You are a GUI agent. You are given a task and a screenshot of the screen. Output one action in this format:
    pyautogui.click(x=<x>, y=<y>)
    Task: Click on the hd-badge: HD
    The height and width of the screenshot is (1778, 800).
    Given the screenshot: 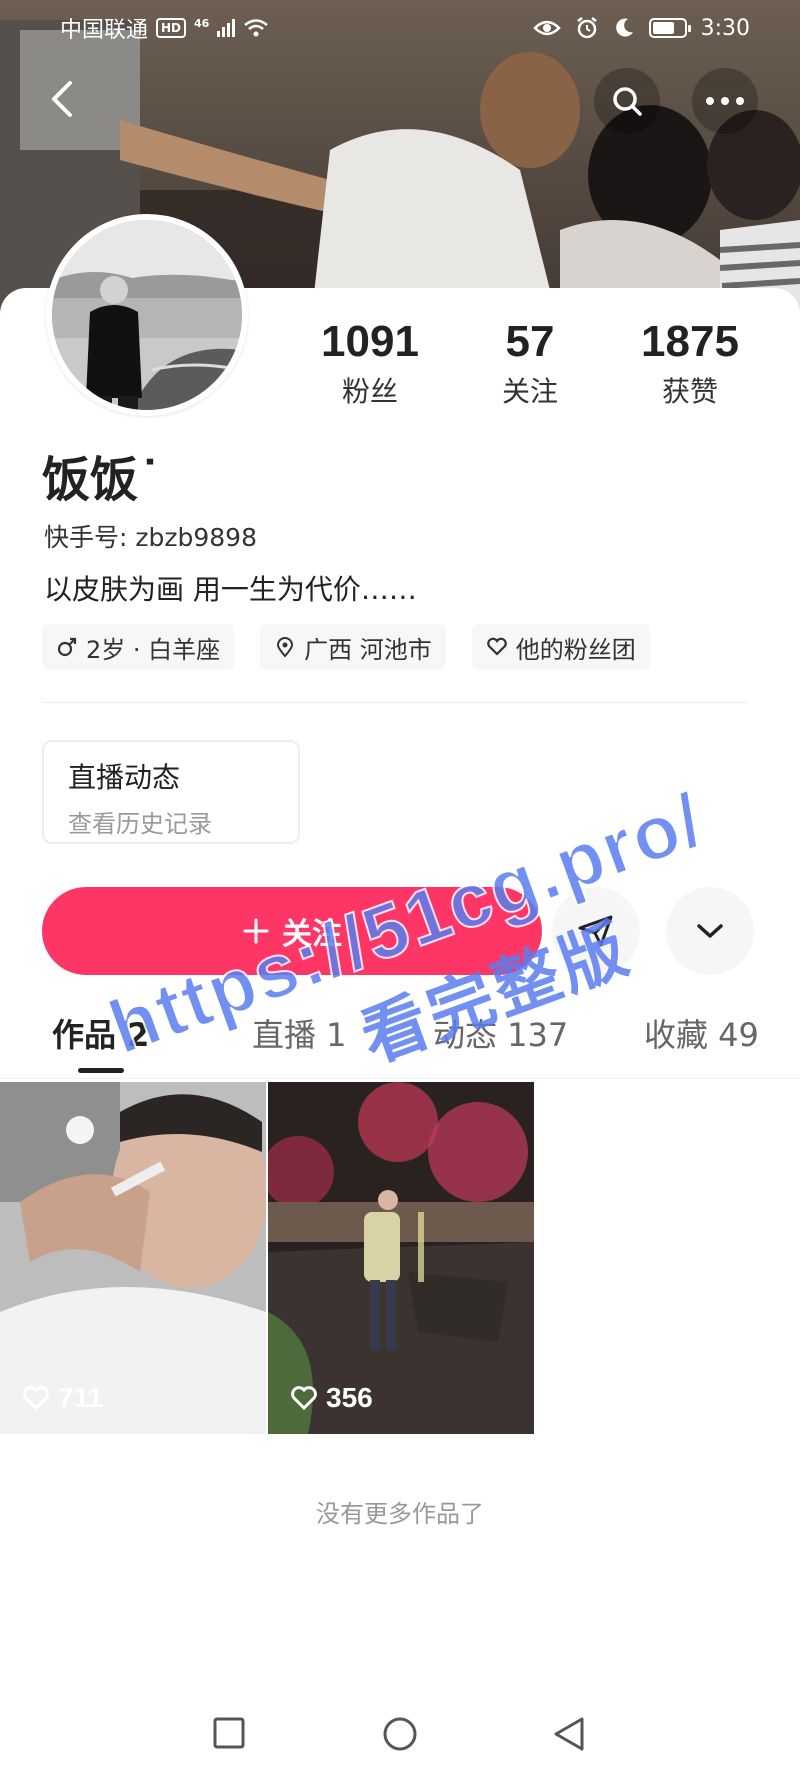 What is the action you would take?
    pyautogui.click(x=171, y=28)
    